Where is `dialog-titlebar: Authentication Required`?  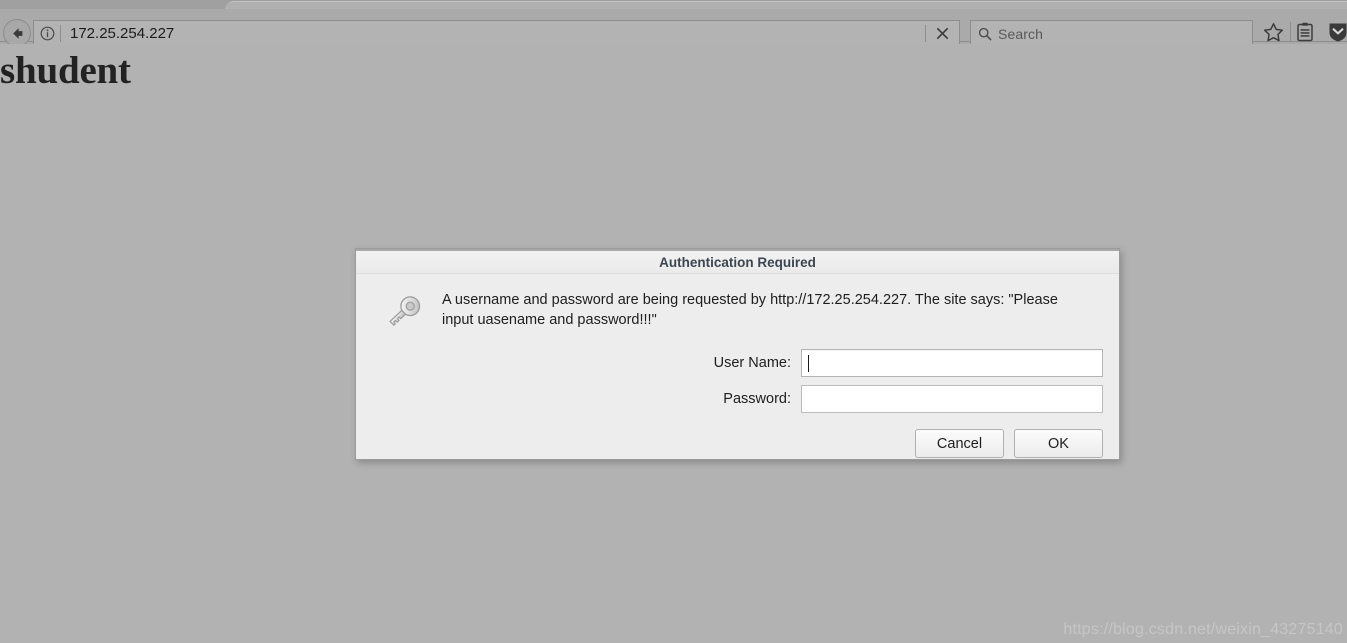
dialog-titlebar: Authentication Required is located at coordinates (737, 261).